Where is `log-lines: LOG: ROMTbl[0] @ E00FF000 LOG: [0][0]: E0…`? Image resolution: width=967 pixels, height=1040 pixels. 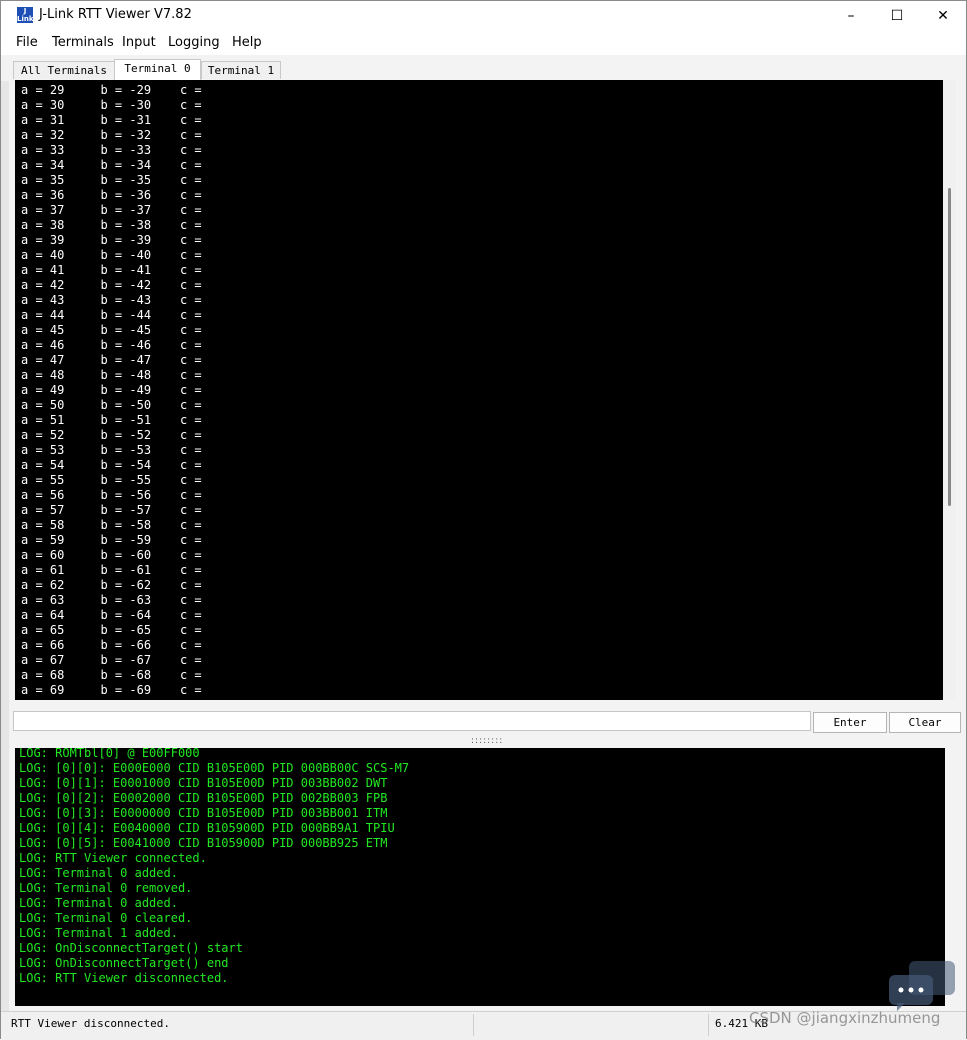 log-lines: LOG: ROMTbl[0] @ E00FF000 LOG: [0][0]: E0… is located at coordinates (214, 867).